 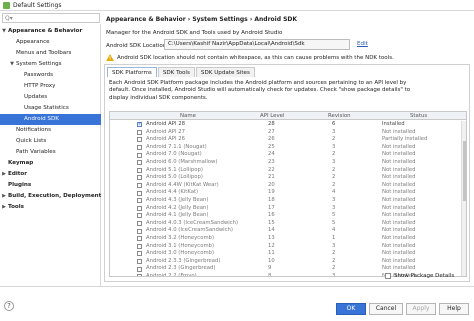 I want to click on show-package-details-checkbox, so click(x=388, y=276).